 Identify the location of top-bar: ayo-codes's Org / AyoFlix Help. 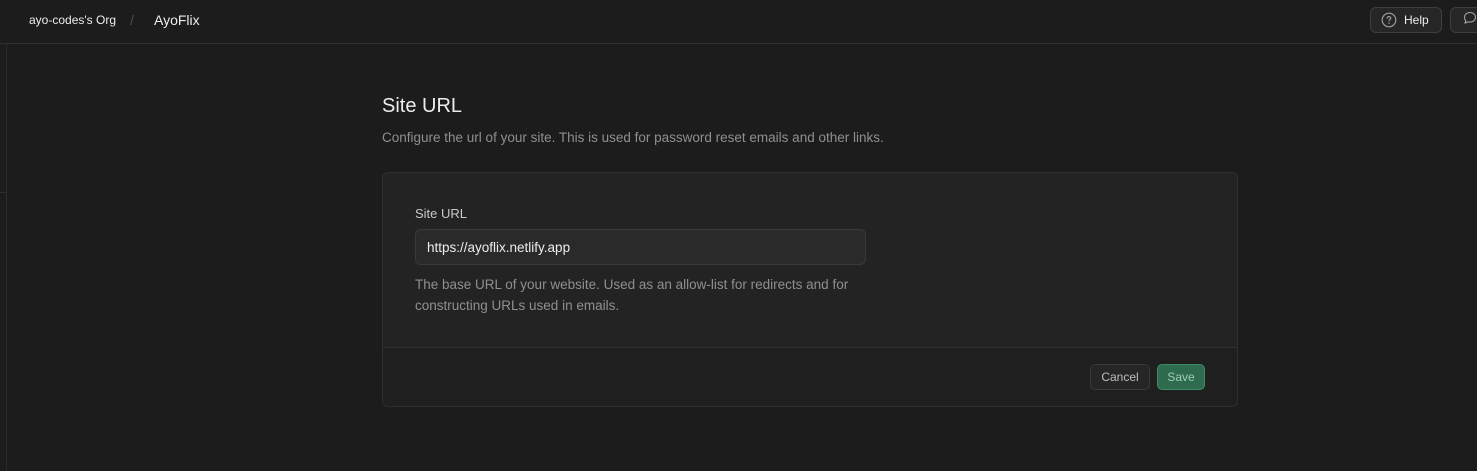
(738, 22).